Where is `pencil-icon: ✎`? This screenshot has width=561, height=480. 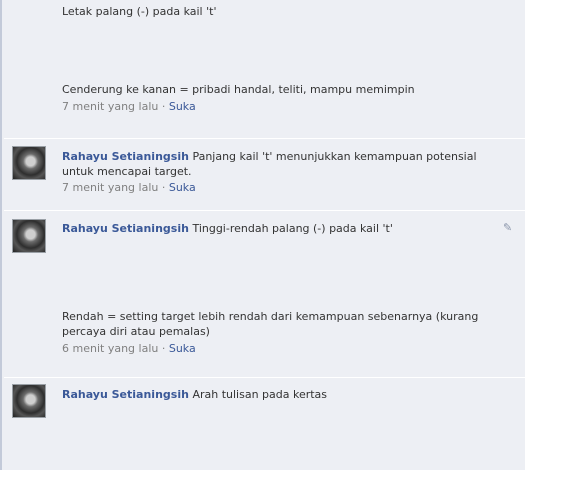
pencil-icon: ✎ is located at coordinates (509, 227).